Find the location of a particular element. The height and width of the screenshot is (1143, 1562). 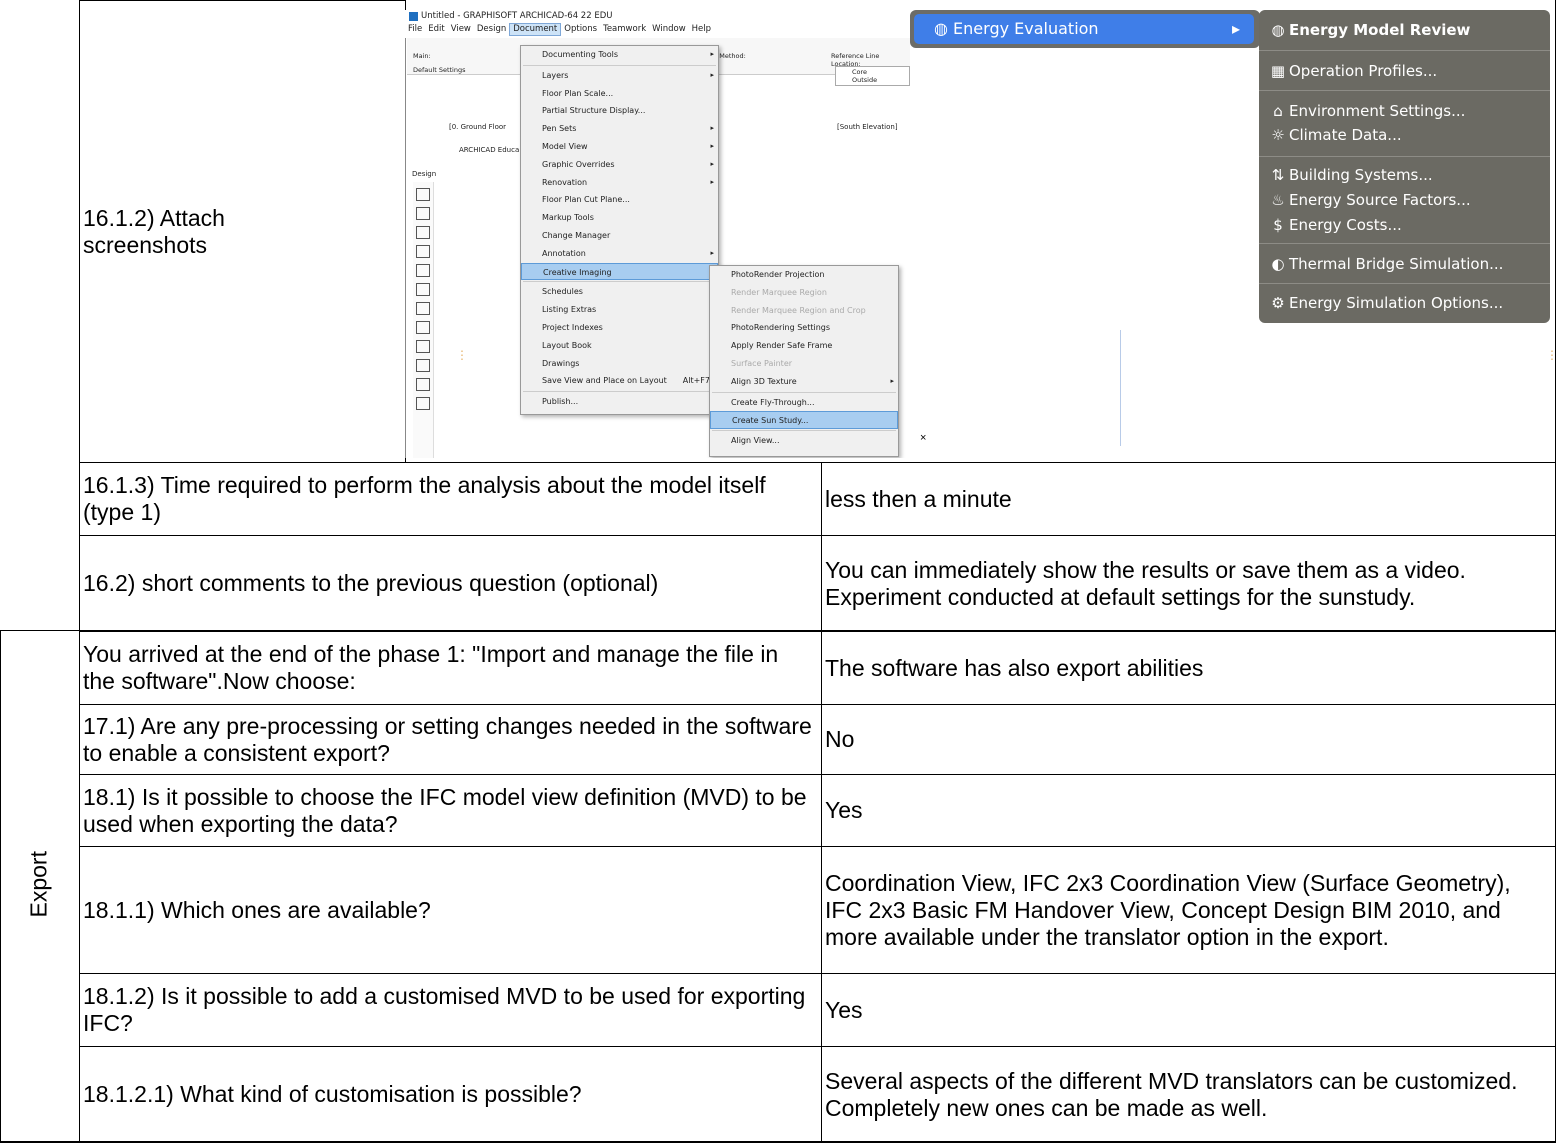

railing-tool-icon is located at coordinates (423, 327).